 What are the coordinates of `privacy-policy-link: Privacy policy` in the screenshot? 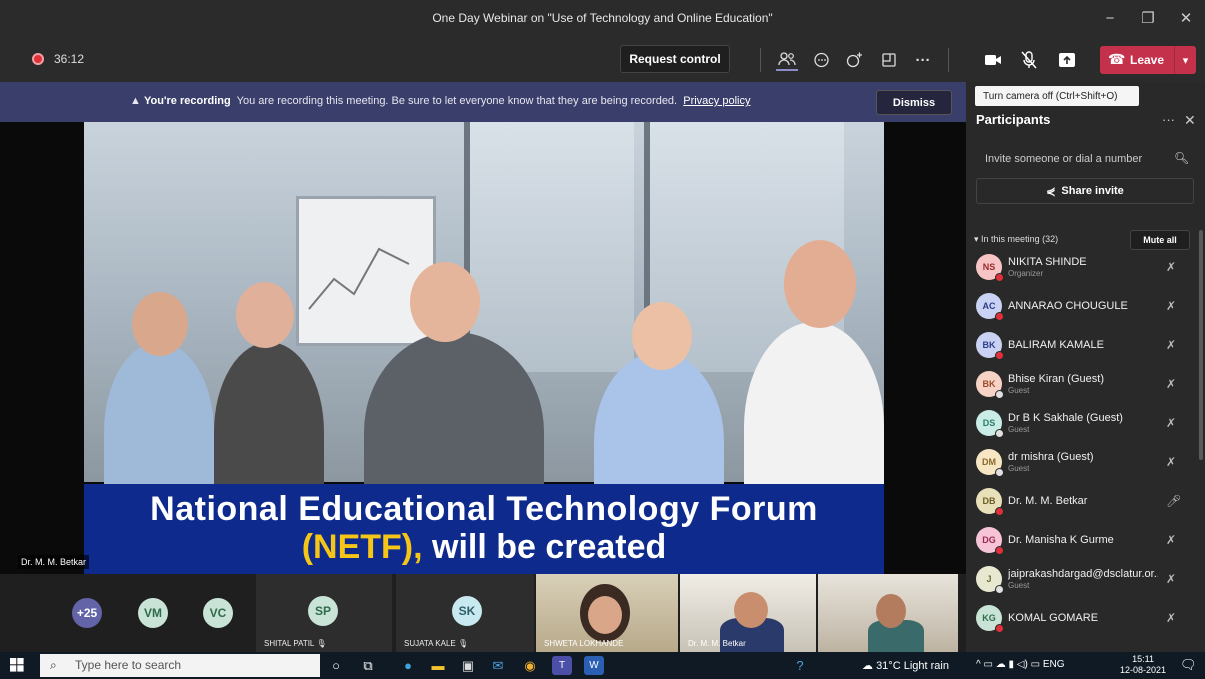 It's located at (716, 101).